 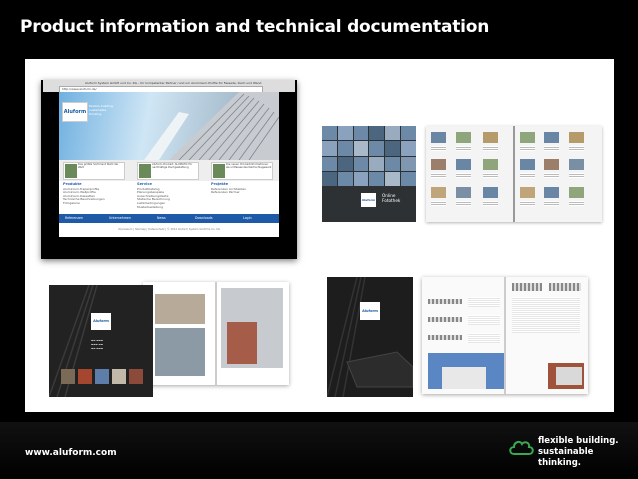 I want to click on teaser-card: Das größte Sortiment Stahl der Welt, so click(x=94, y=171).